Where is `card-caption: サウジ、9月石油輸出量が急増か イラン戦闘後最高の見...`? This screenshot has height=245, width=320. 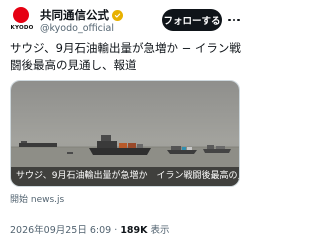 card-caption: サウジ、9月石油輸出量が急増か イラン戦闘後最高の見... is located at coordinates (125, 176).